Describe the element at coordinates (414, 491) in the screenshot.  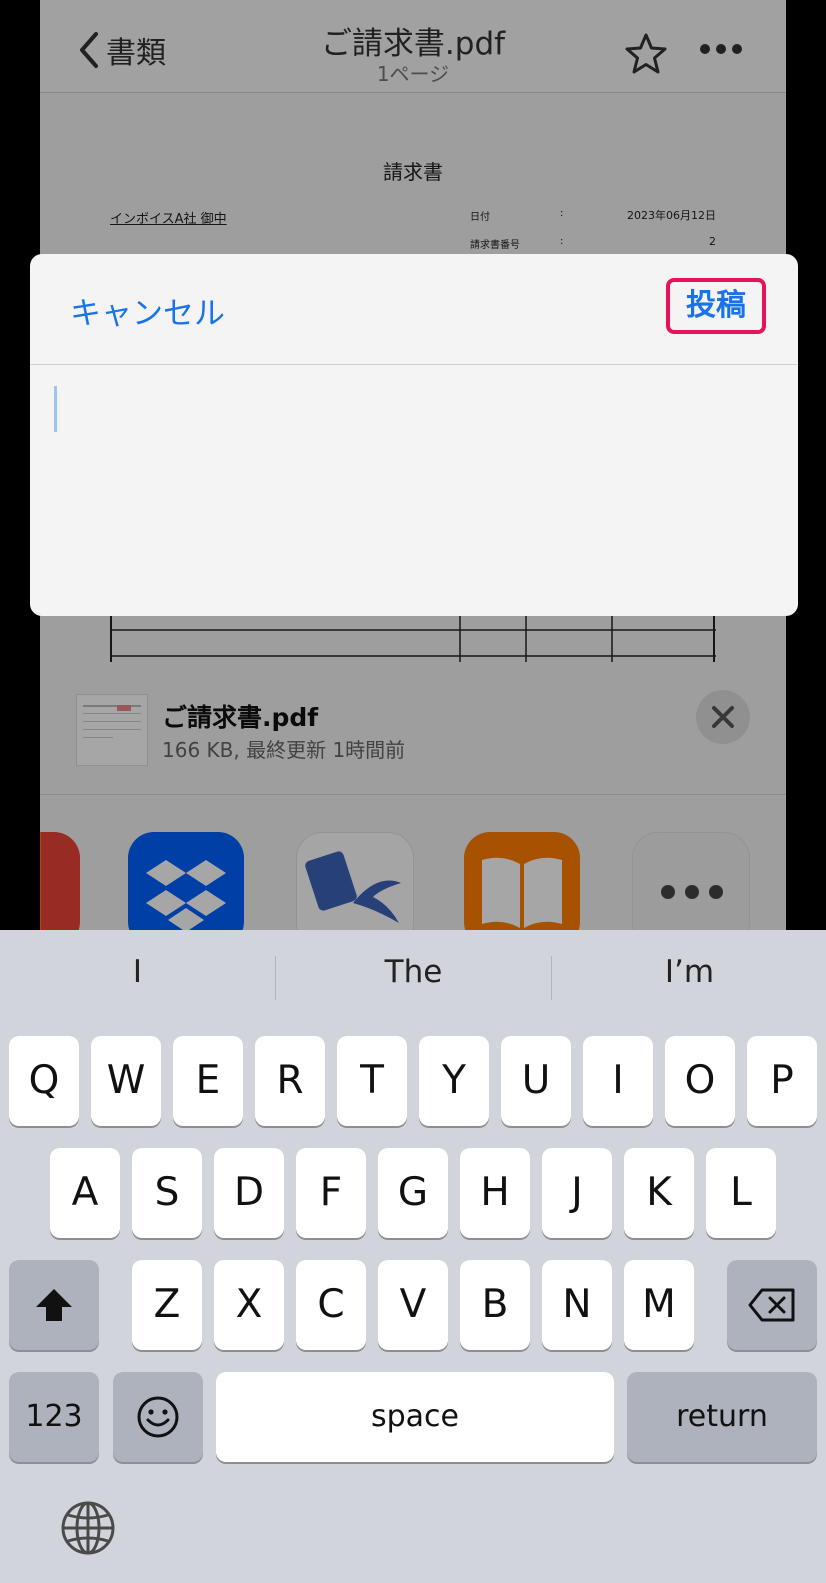
I see `compose-text-area` at that location.